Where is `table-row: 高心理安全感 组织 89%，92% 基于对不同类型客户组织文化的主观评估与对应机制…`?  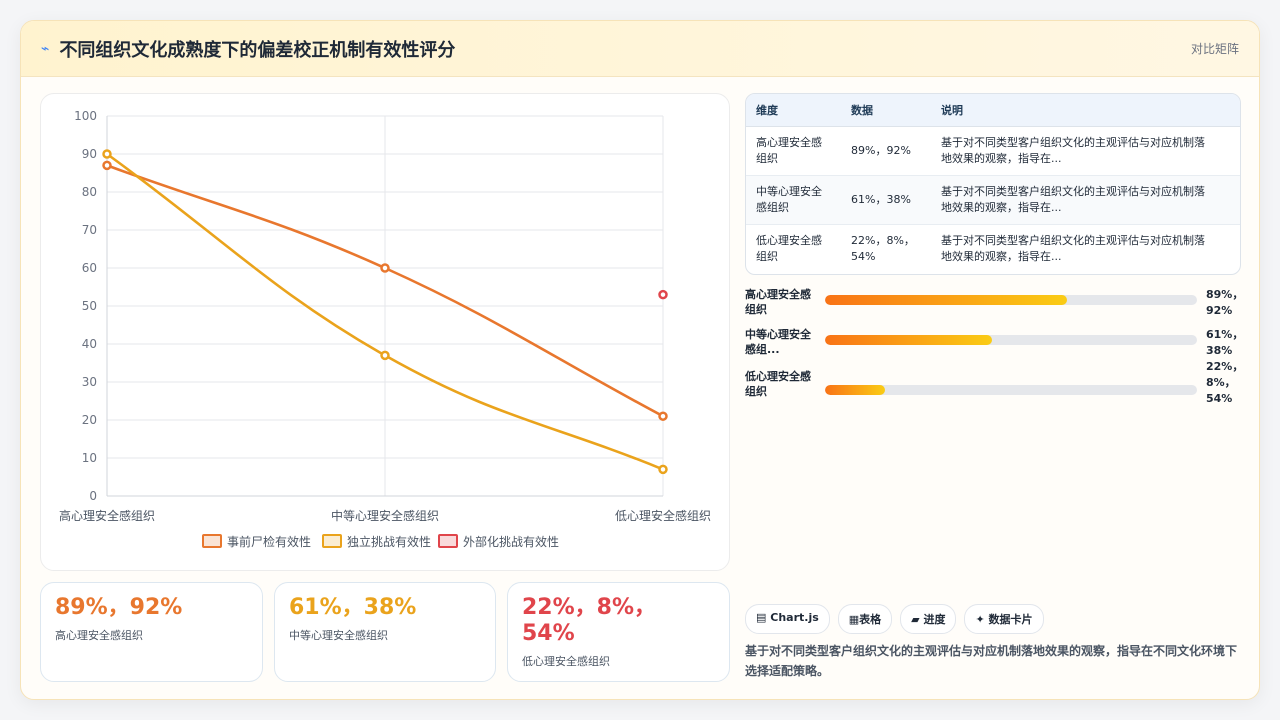 table-row: 高心理安全感 组织 89%，92% 基于对不同类型客户组织文化的主观评估与对应机制… is located at coordinates (993, 151).